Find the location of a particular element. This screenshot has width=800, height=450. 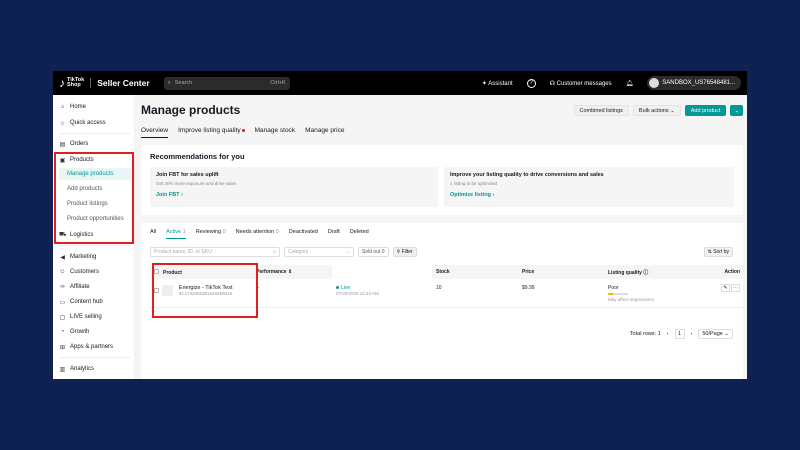

sidebar-item-quick-access: ☆ Quick access is located at coordinates (82, 123).